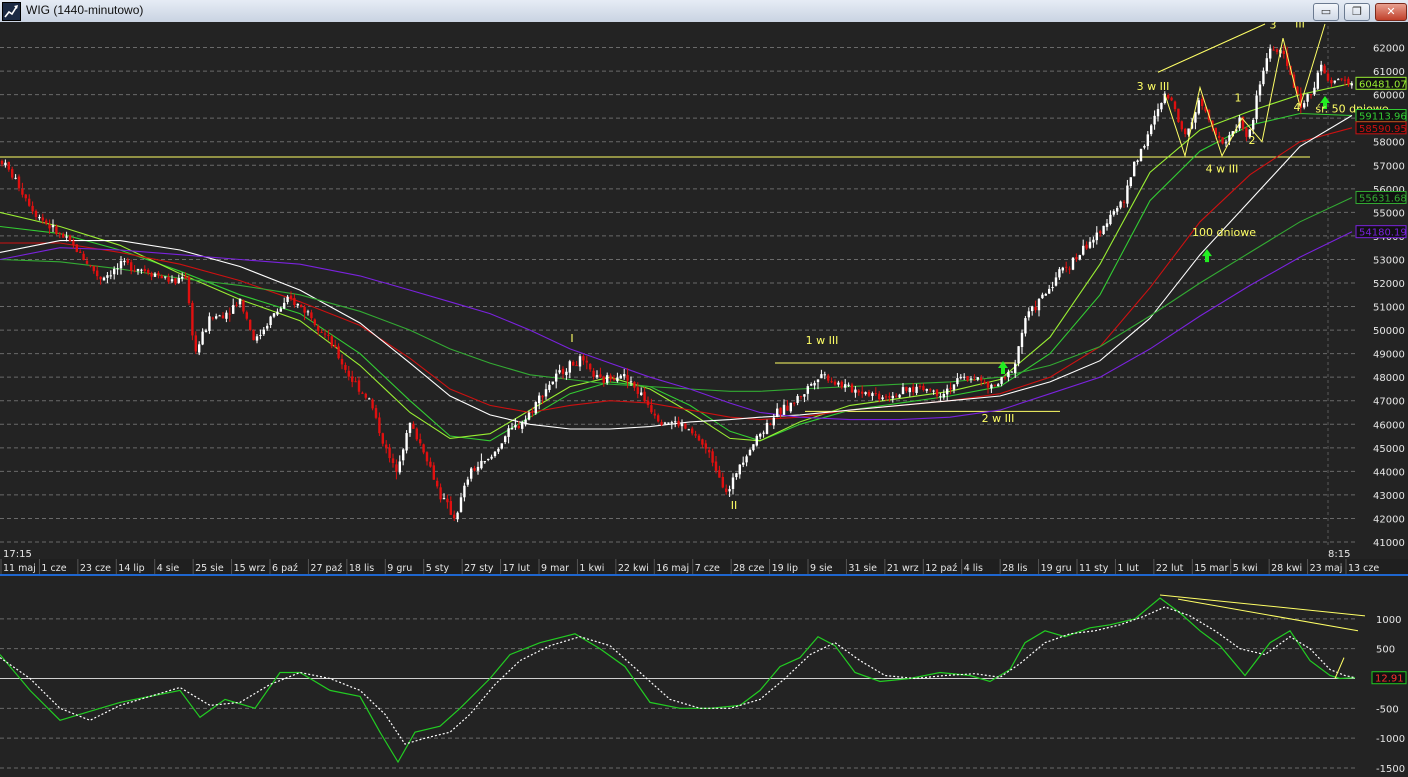  I want to click on date-tick-label: 28 cze, so click(748, 568).